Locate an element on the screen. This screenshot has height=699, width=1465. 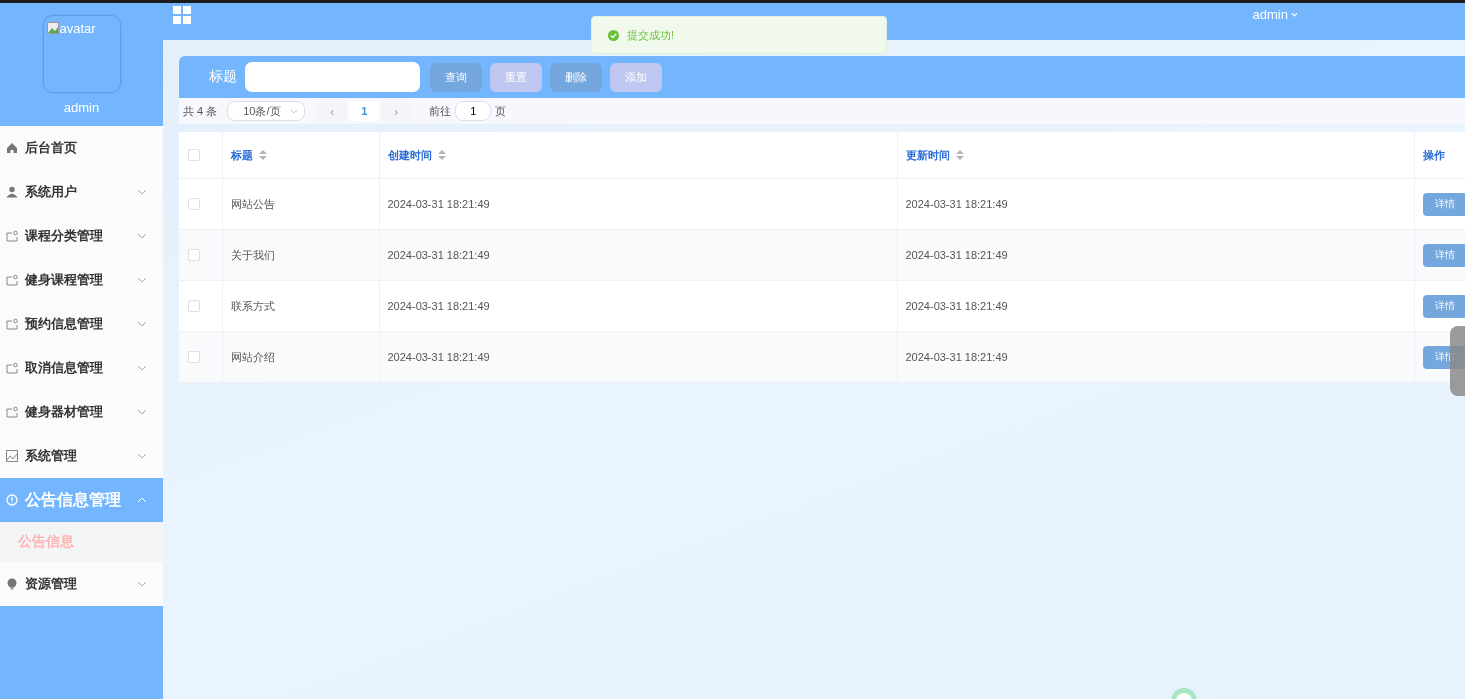
menu-item: 取消信息管理 is located at coordinates (81, 368).